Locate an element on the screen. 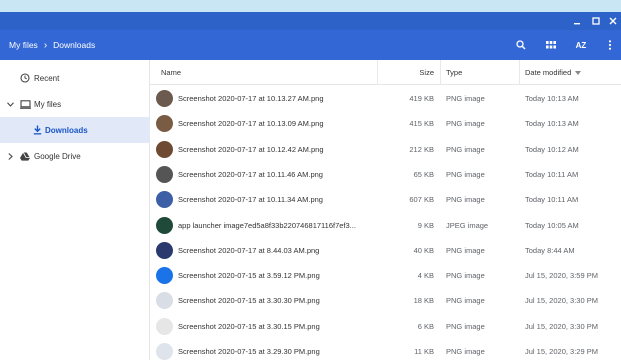 The height and width of the screenshot is (364, 621). file-date: Today 10:13 AM is located at coordinates (552, 98).